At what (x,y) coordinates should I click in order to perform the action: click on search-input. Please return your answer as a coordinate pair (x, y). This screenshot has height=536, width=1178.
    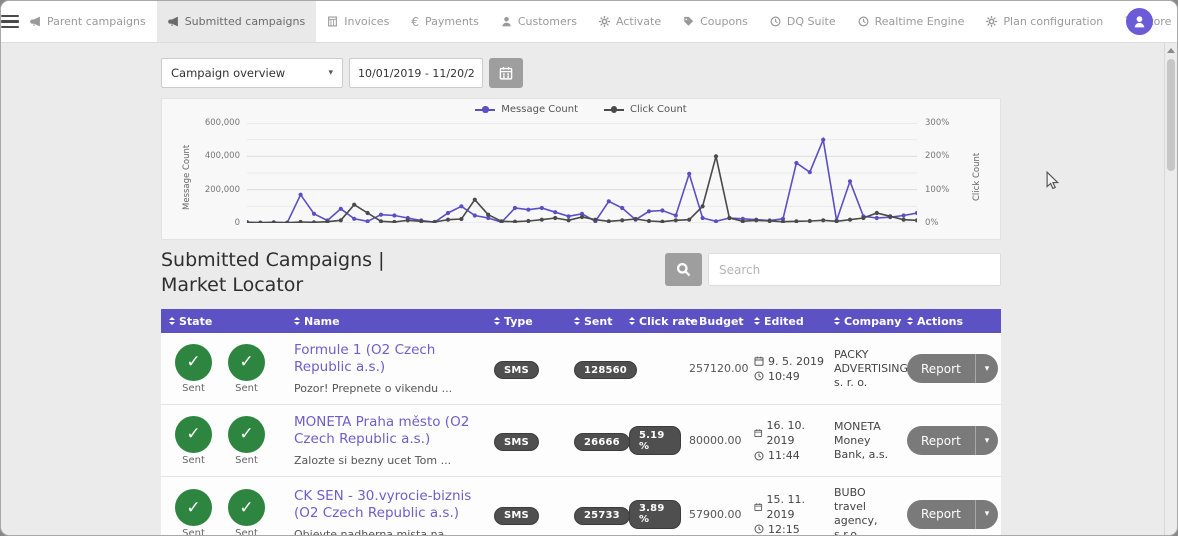
    Looking at the image, I should click on (854, 269).